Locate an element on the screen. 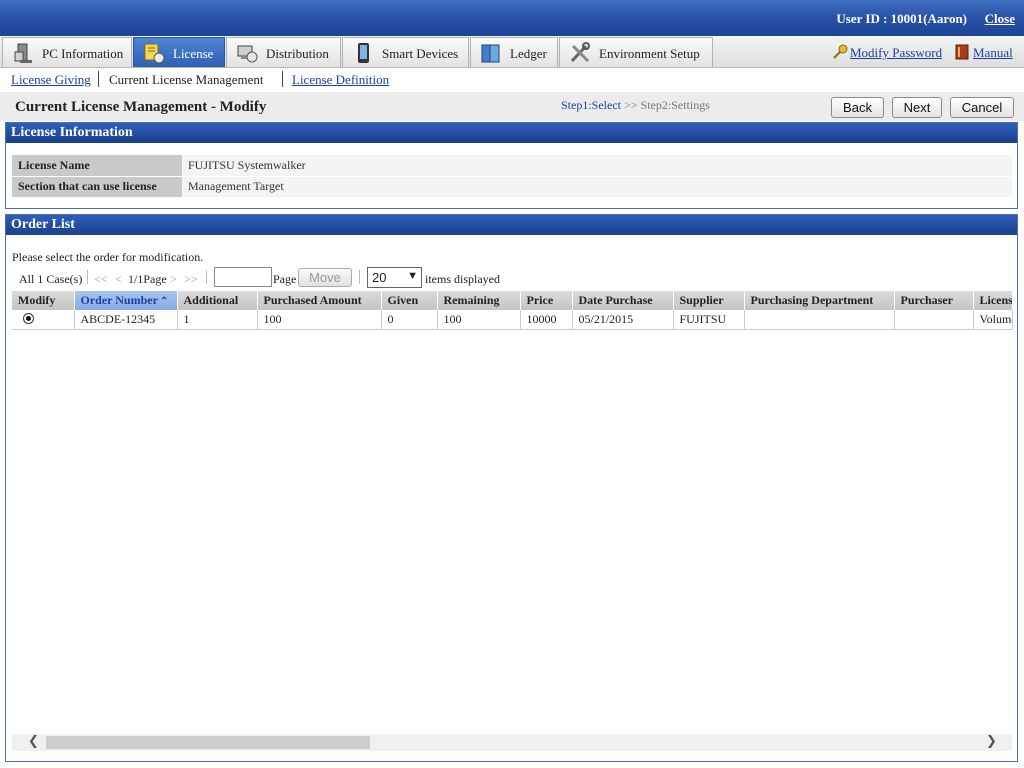 The width and height of the screenshot is (1024, 768). tab-label: Ledger is located at coordinates (528, 53).